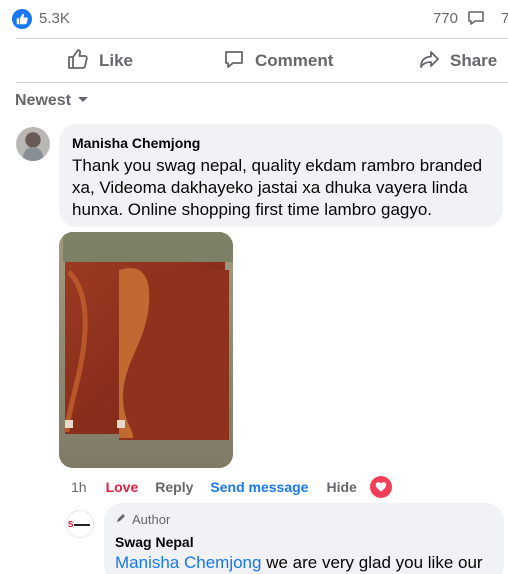  I want to click on author-badge-label: Author, so click(151, 519).